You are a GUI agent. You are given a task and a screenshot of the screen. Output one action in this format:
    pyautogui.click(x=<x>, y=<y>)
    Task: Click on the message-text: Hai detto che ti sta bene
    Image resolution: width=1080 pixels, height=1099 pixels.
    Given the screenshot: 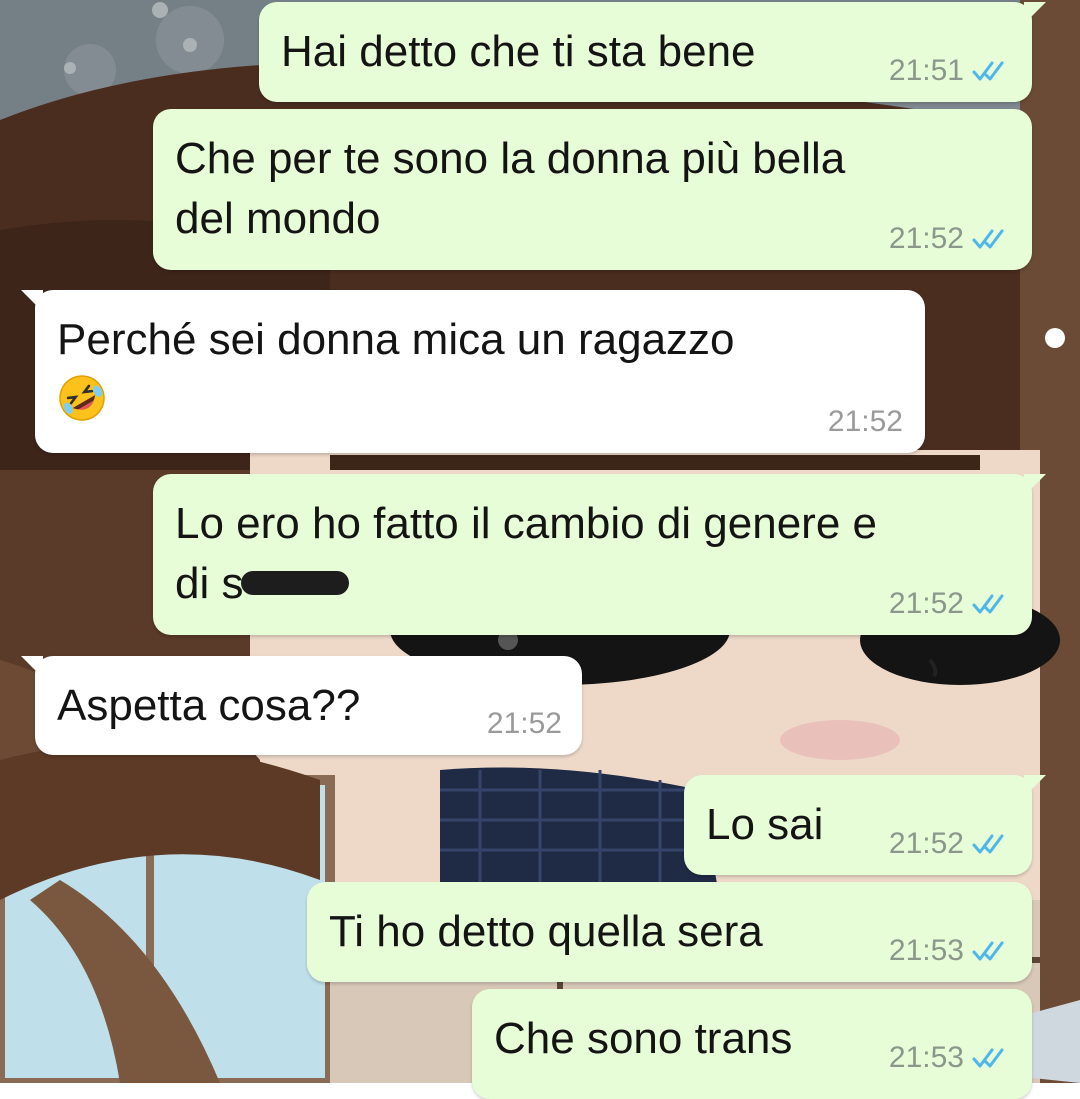 What is the action you would take?
    pyautogui.click(x=518, y=51)
    